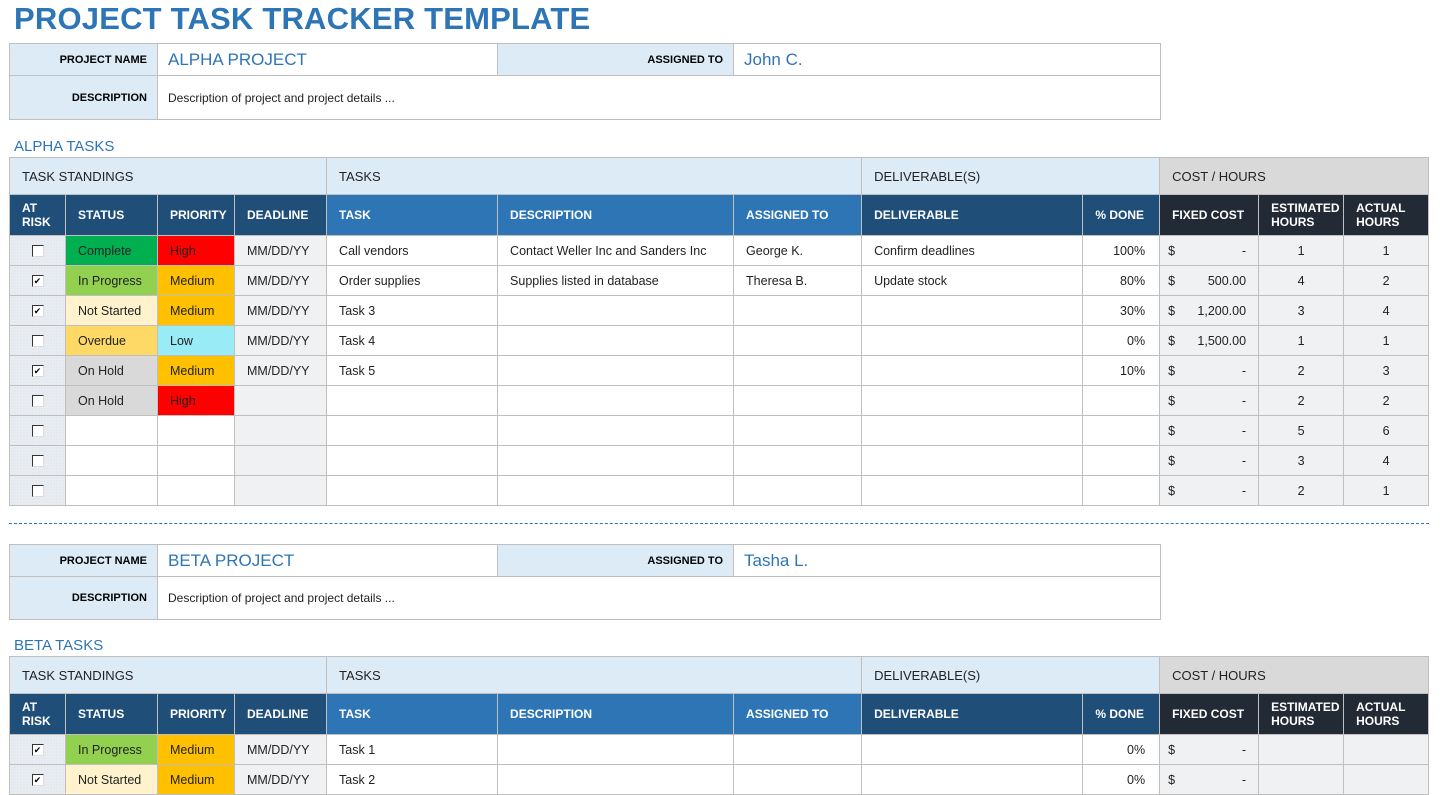 Image resolution: width=1449 pixels, height=795 pixels. Describe the element at coordinates (1386, 400) in the screenshot. I see `actual-hours-cell: 2` at that location.